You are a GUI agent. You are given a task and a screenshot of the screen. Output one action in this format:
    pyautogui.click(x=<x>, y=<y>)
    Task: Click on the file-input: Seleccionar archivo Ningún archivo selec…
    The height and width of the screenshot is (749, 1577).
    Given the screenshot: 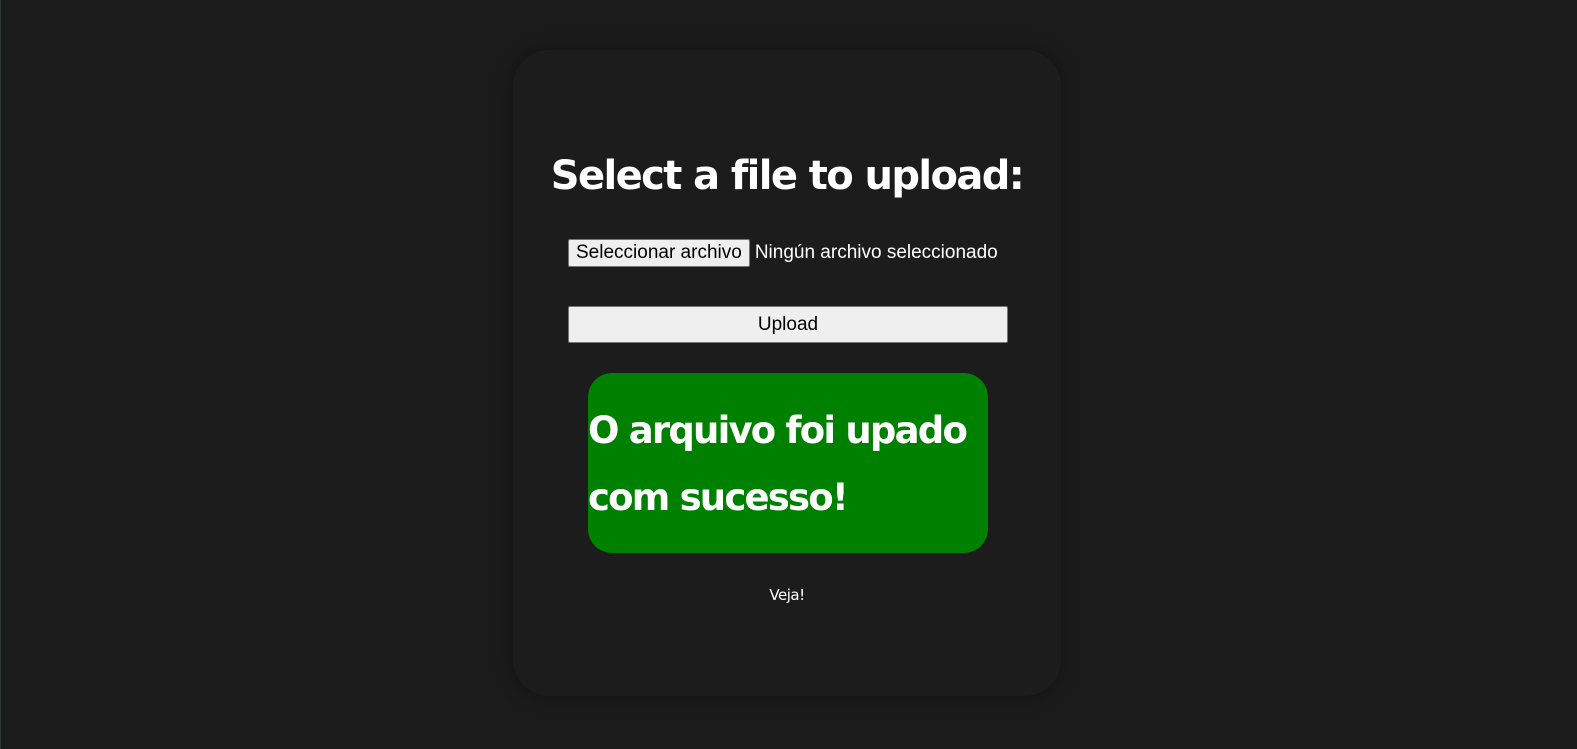 What is the action you would take?
    pyautogui.click(x=783, y=253)
    